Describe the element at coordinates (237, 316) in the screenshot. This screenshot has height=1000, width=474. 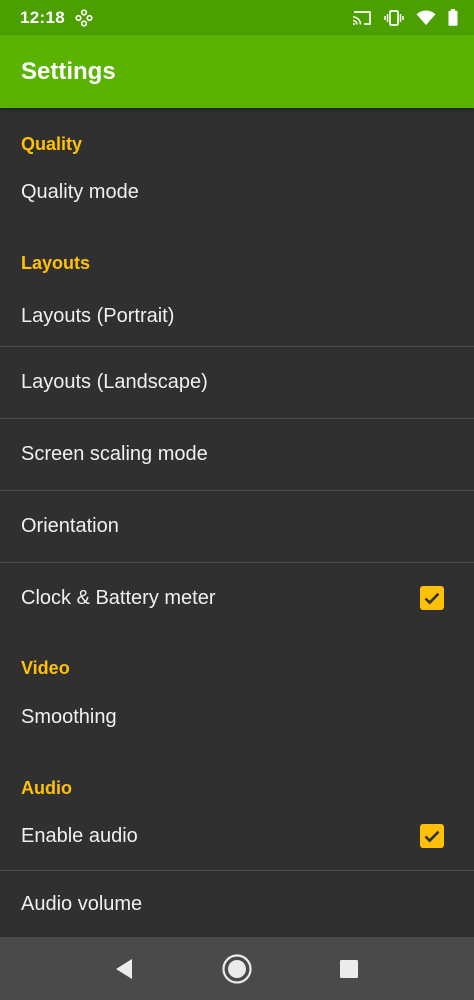
I see `pref-layouts-portrait: Layouts (Portrait)` at that location.